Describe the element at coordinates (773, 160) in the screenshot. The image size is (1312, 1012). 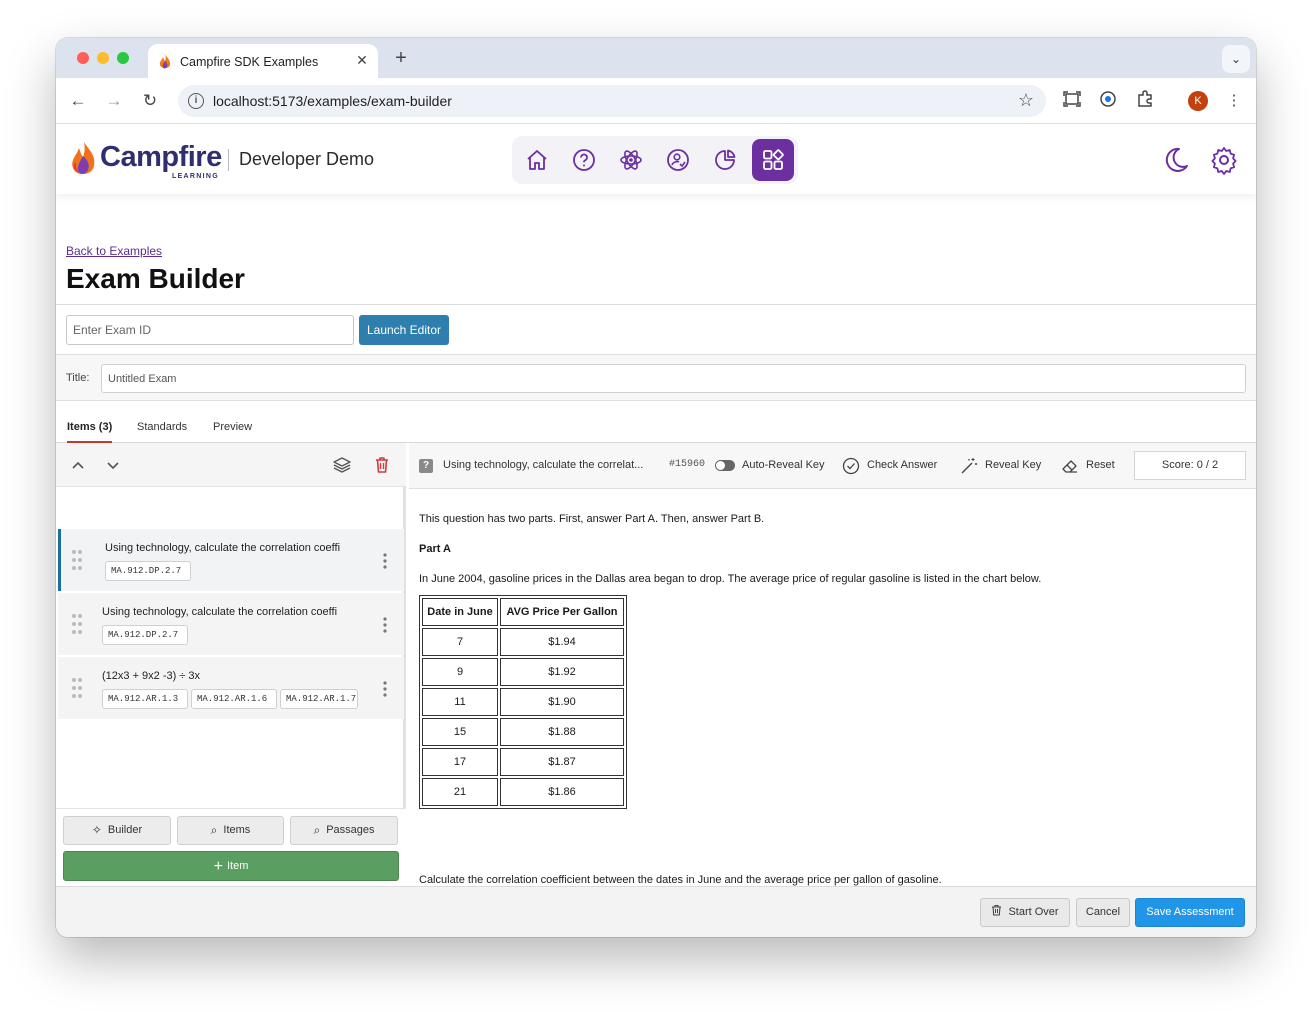
I see `apps-grid-icon` at that location.